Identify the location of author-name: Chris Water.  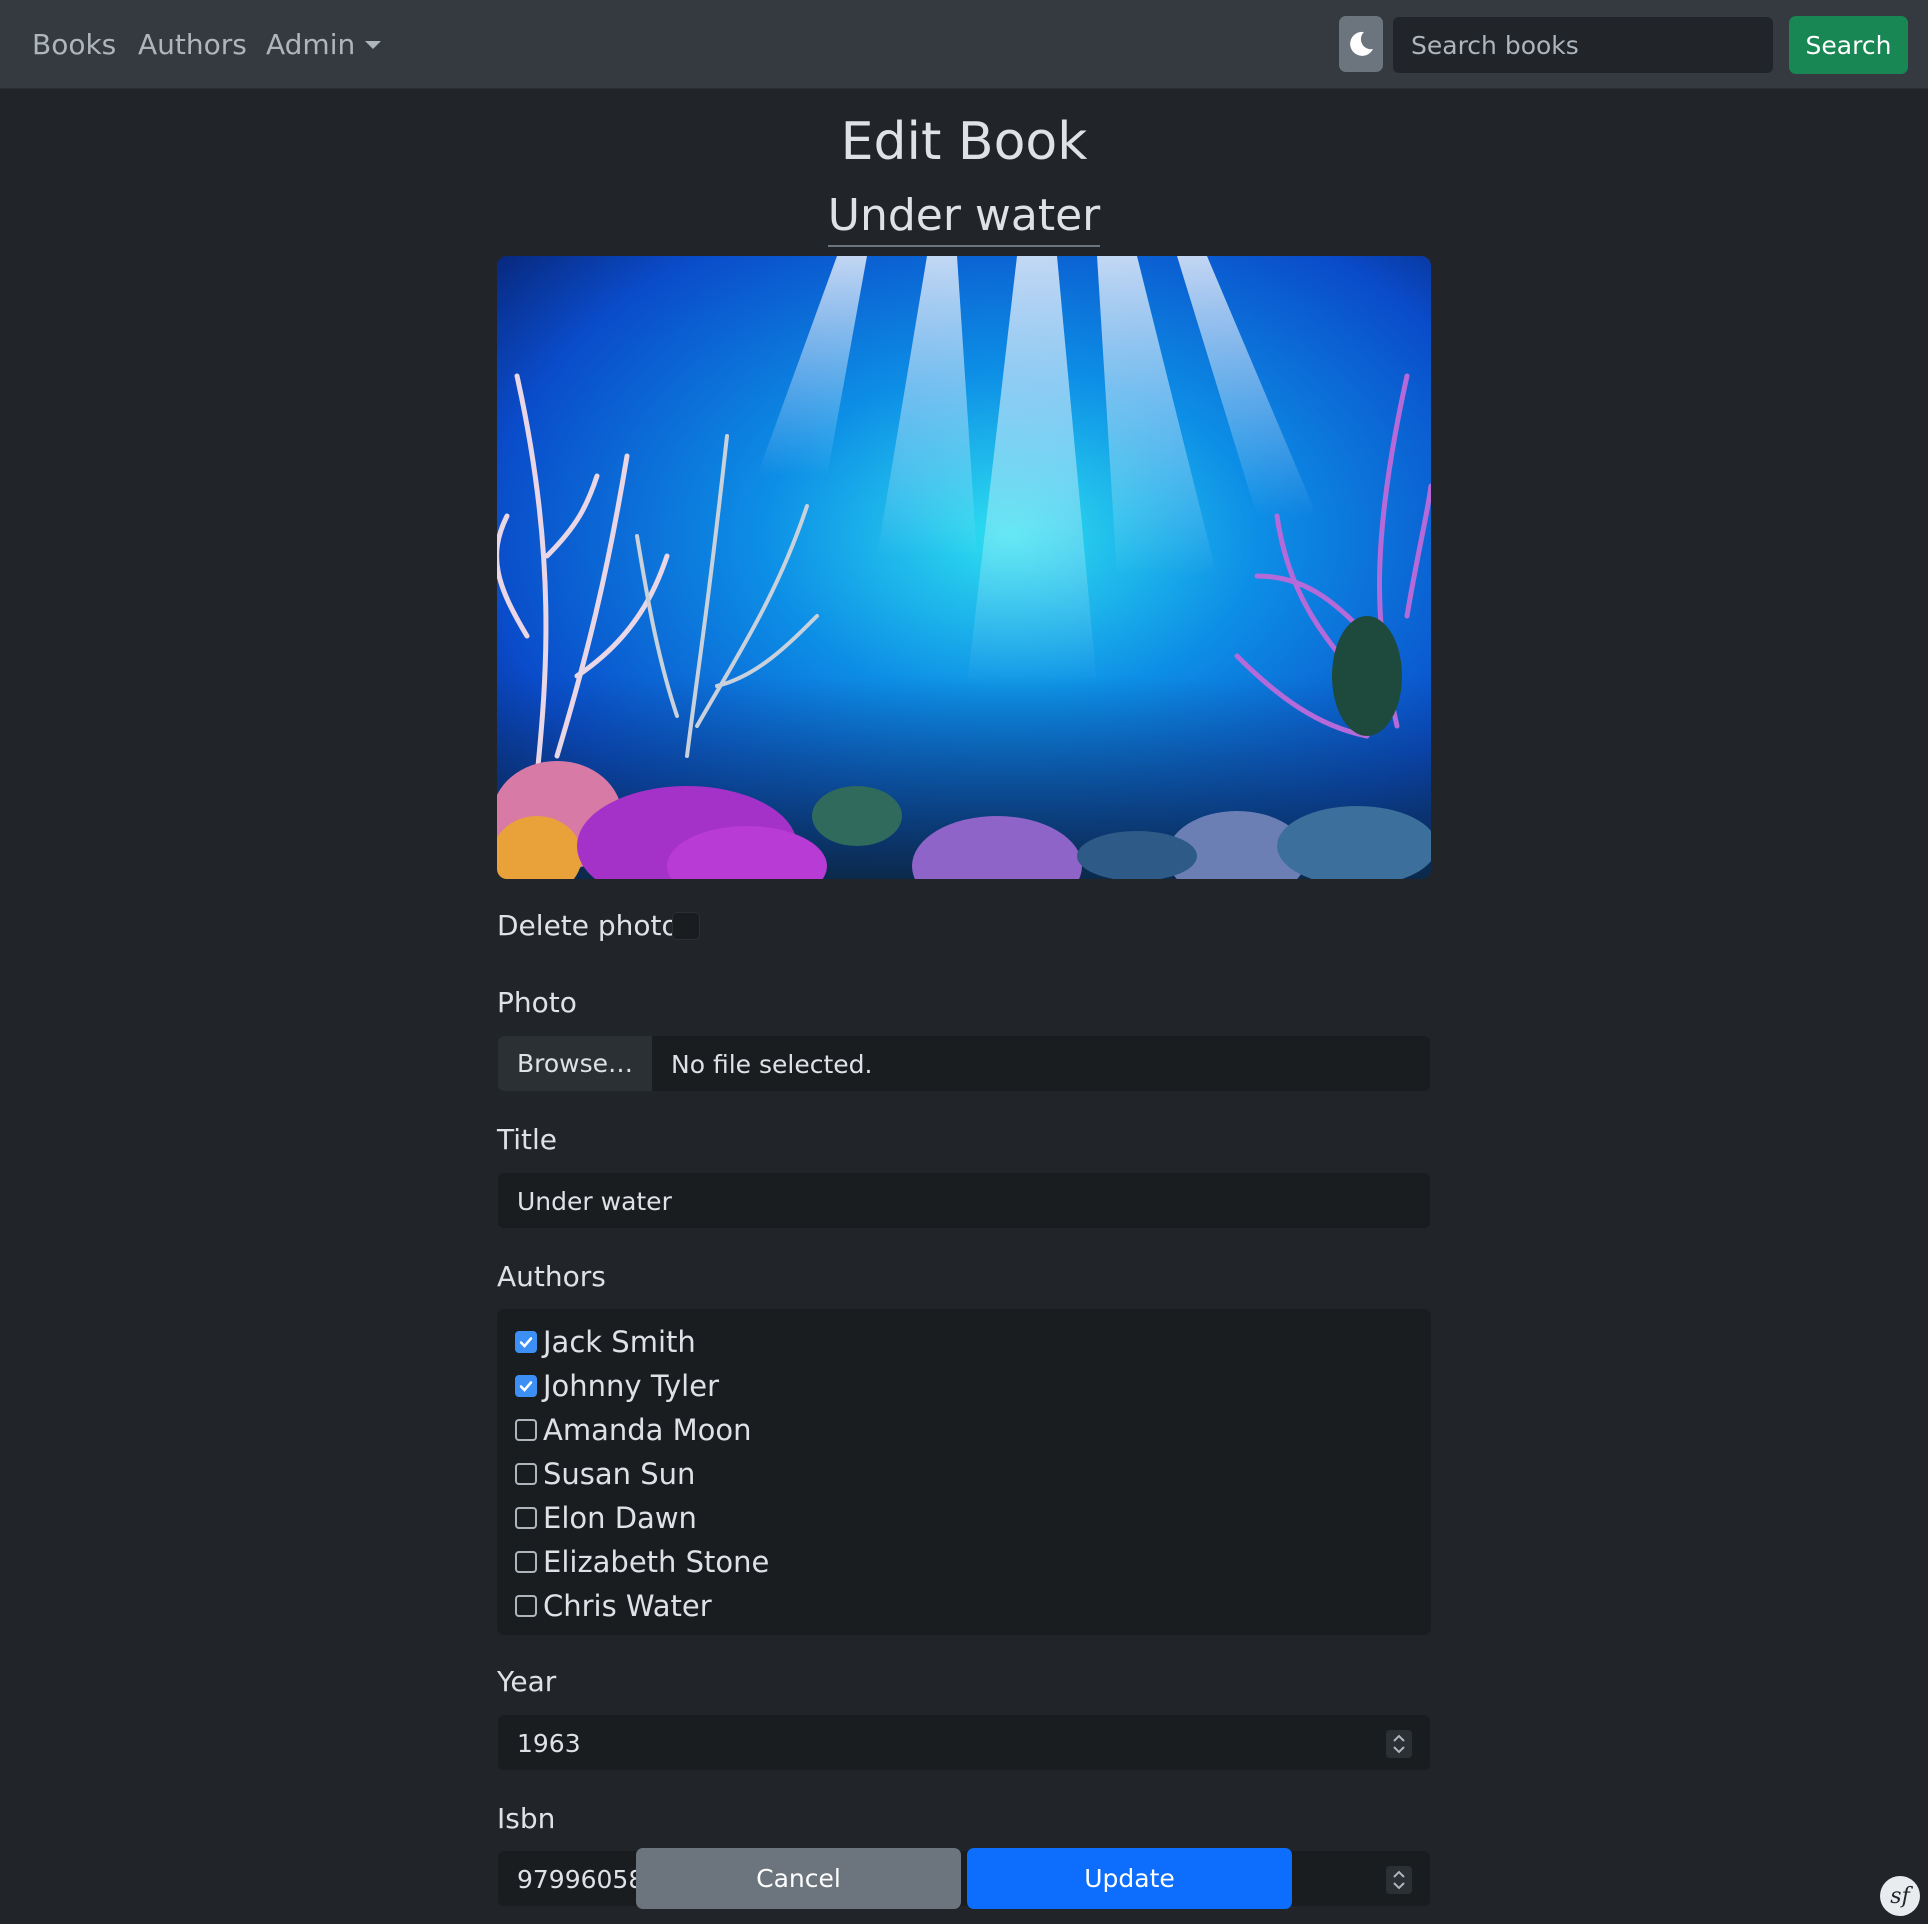
(627, 1606).